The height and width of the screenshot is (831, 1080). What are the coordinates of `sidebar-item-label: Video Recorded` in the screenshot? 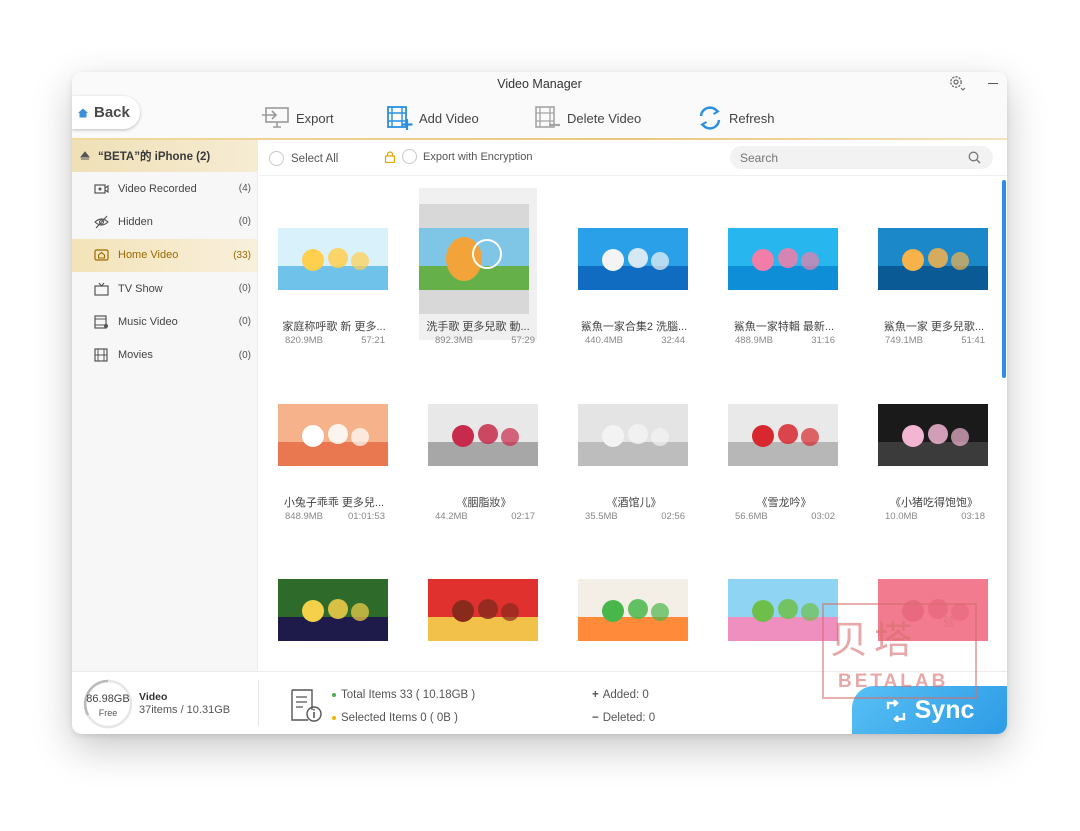 It's located at (157, 188).